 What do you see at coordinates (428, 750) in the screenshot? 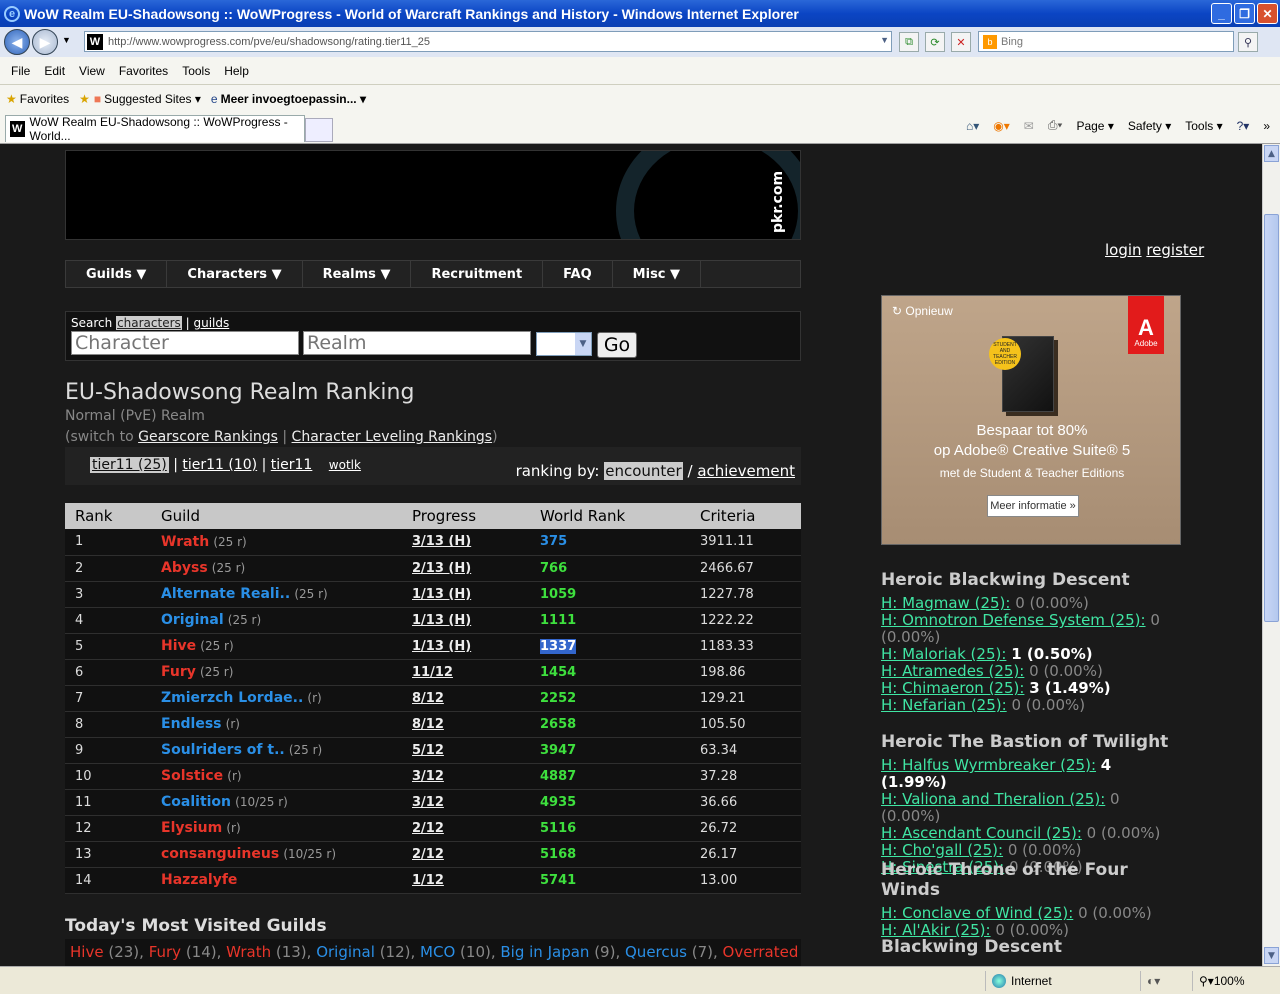
I see `progress-link: 5/12` at bounding box center [428, 750].